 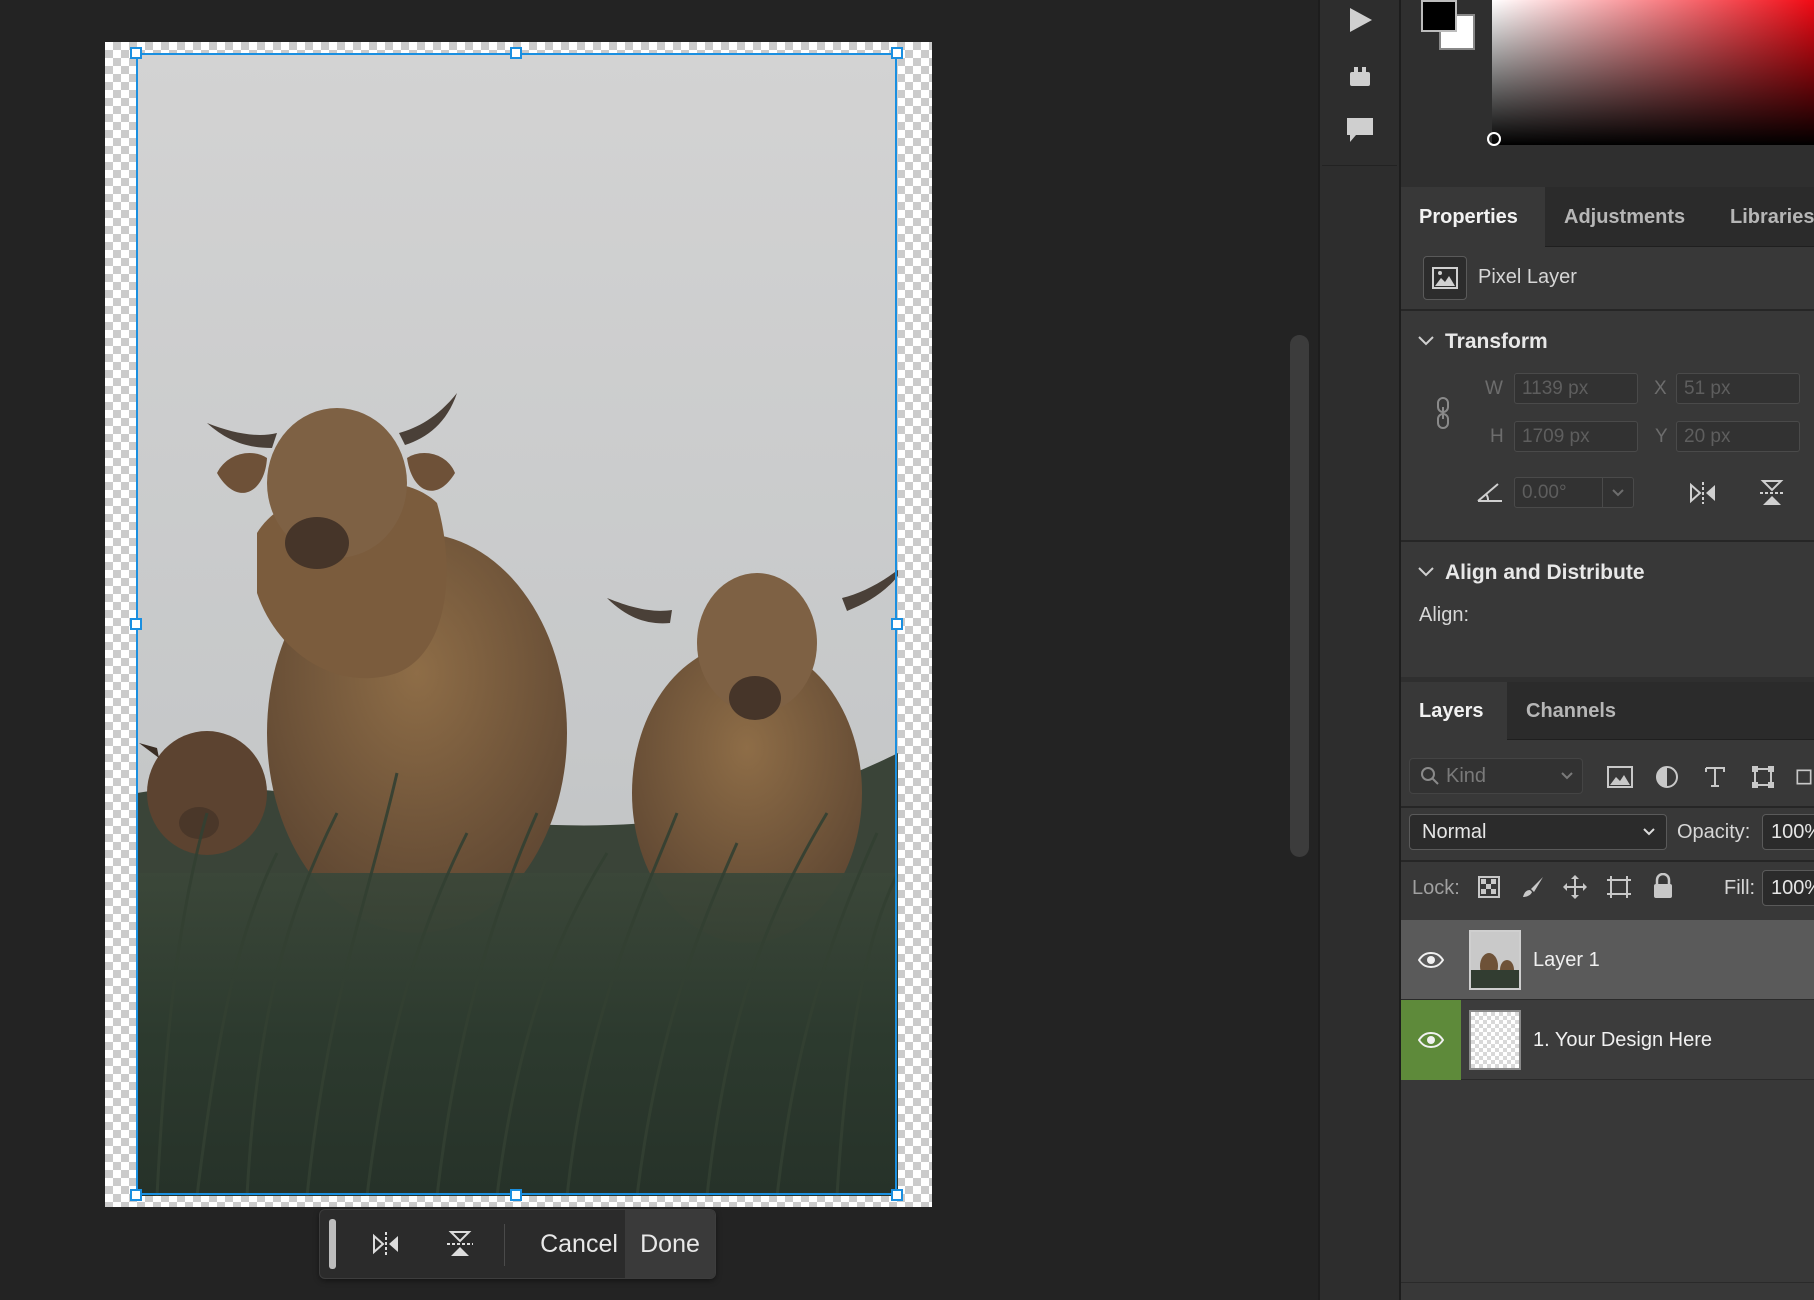 What do you see at coordinates (897, 53) in the screenshot?
I see `transform-handle-top-right` at bounding box center [897, 53].